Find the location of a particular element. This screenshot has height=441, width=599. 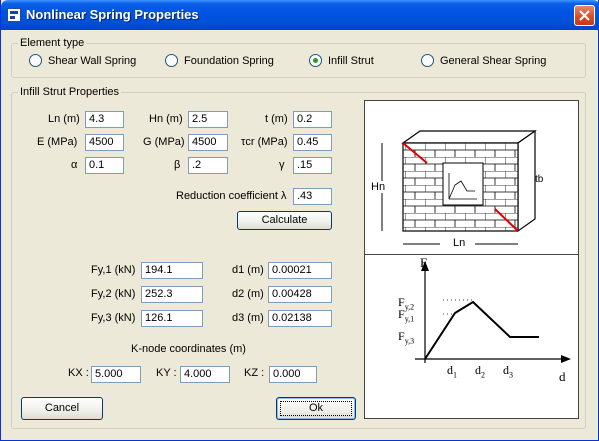

radio-label: Foundation Spring is located at coordinates (229, 60).